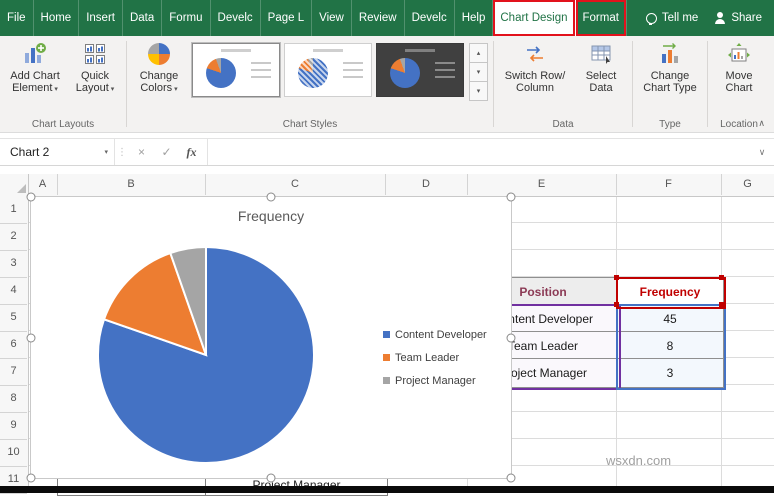 The image size is (774, 496). What do you see at coordinates (159, 67) in the screenshot?
I see `change-colors-button: Change Colors` at bounding box center [159, 67].